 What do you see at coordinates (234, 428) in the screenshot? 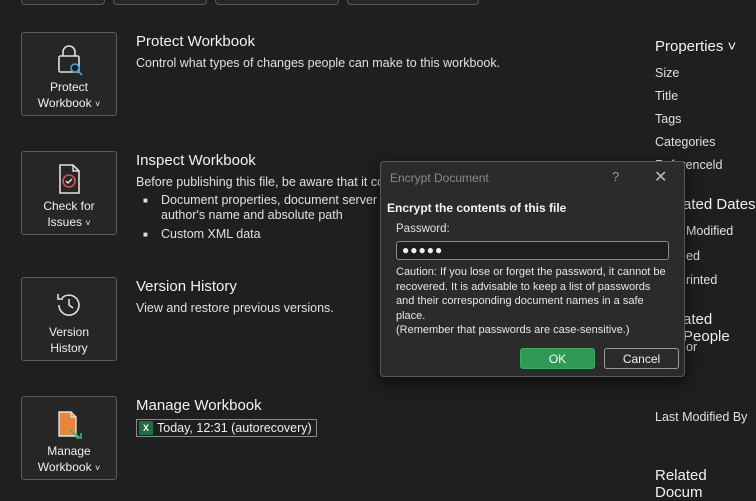
I see `autorecovery-file-label: Today, 12:31 (autorecovery)` at bounding box center [234, 428].